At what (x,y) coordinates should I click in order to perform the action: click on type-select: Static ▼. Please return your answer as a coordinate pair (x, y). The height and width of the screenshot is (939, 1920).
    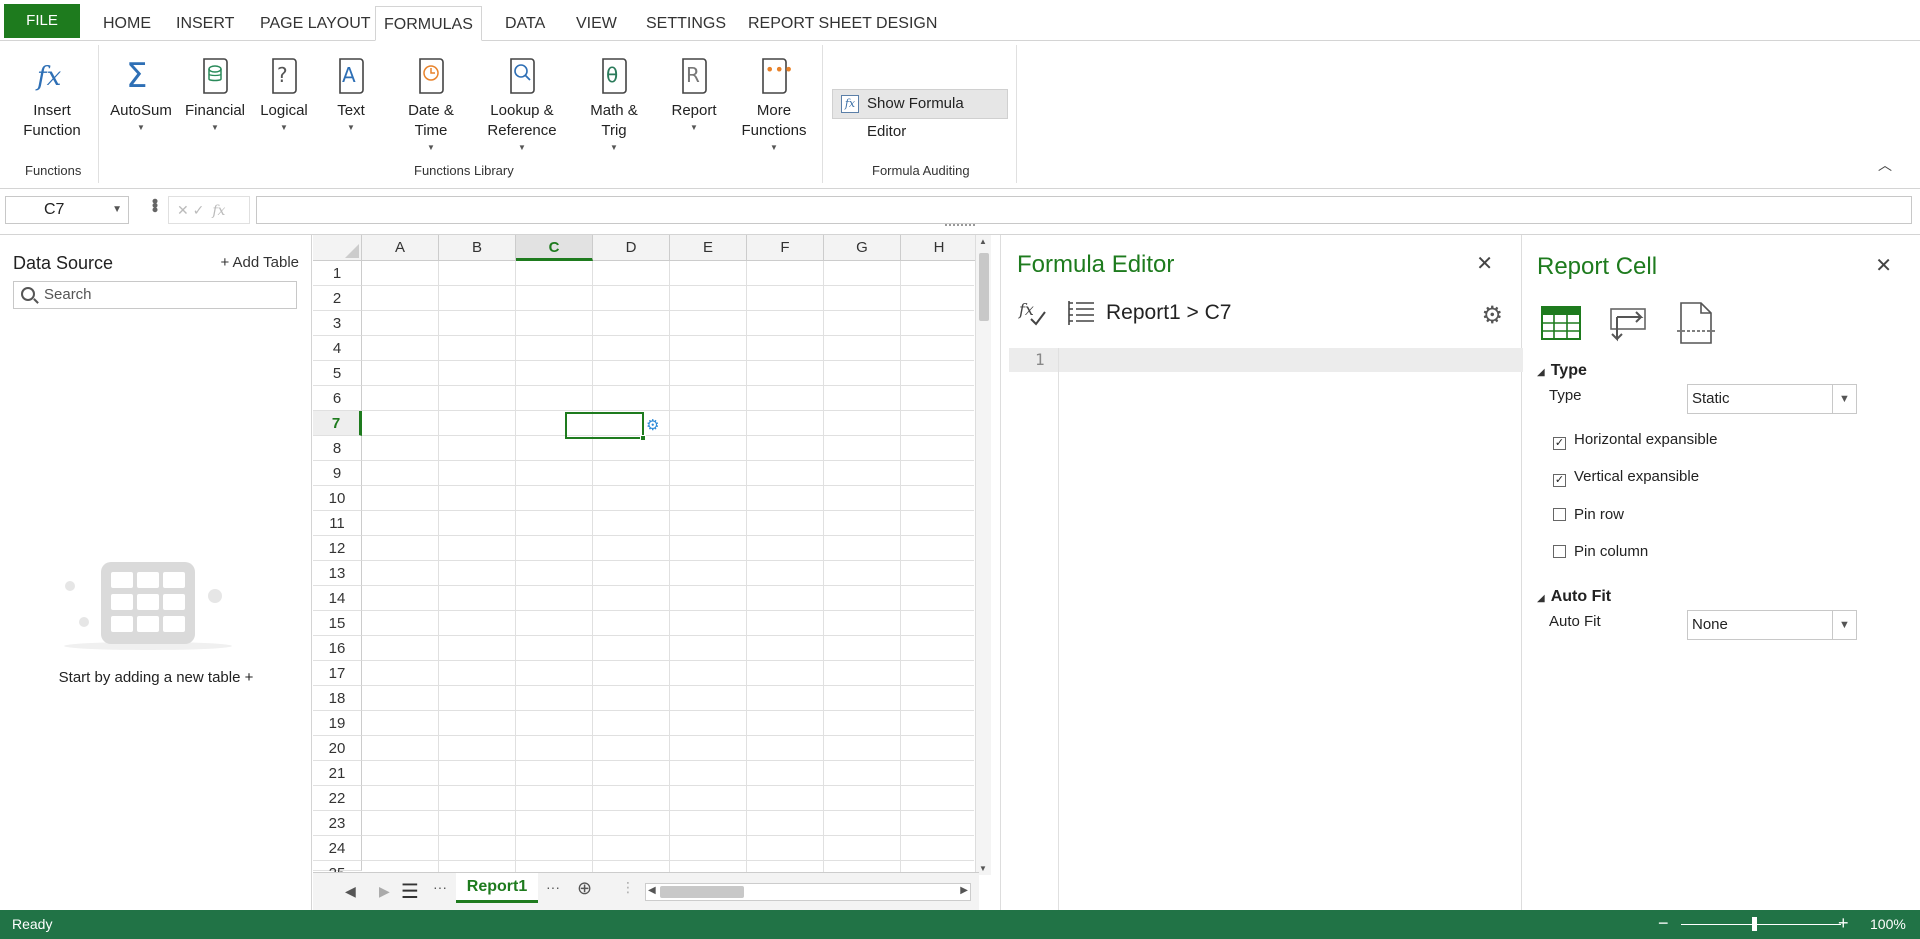
    Looking at the image, I should click on (1772, 399).